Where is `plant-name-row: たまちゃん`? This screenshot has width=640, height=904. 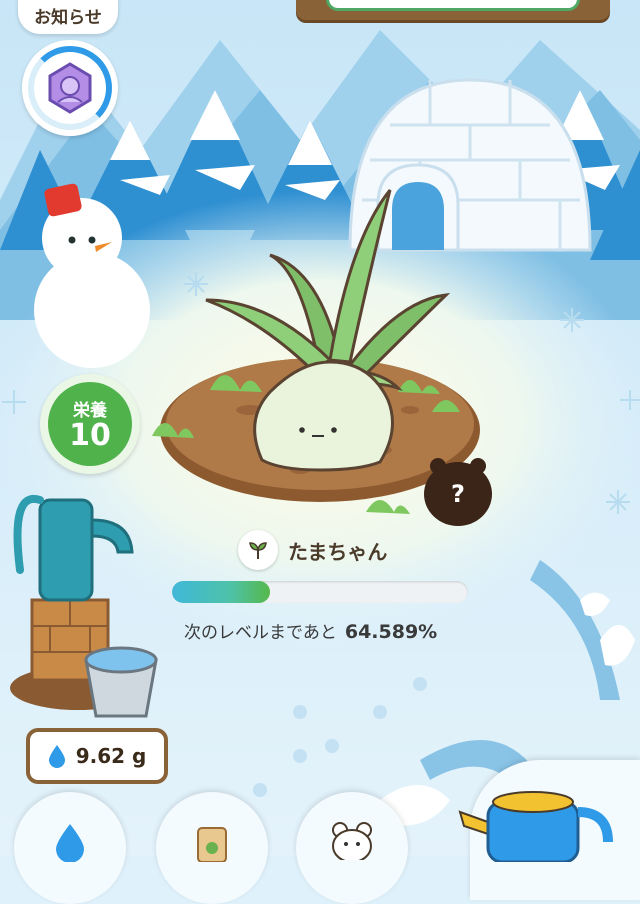 plant-name-row: たまちゃん is located at coordinates (312, 550).